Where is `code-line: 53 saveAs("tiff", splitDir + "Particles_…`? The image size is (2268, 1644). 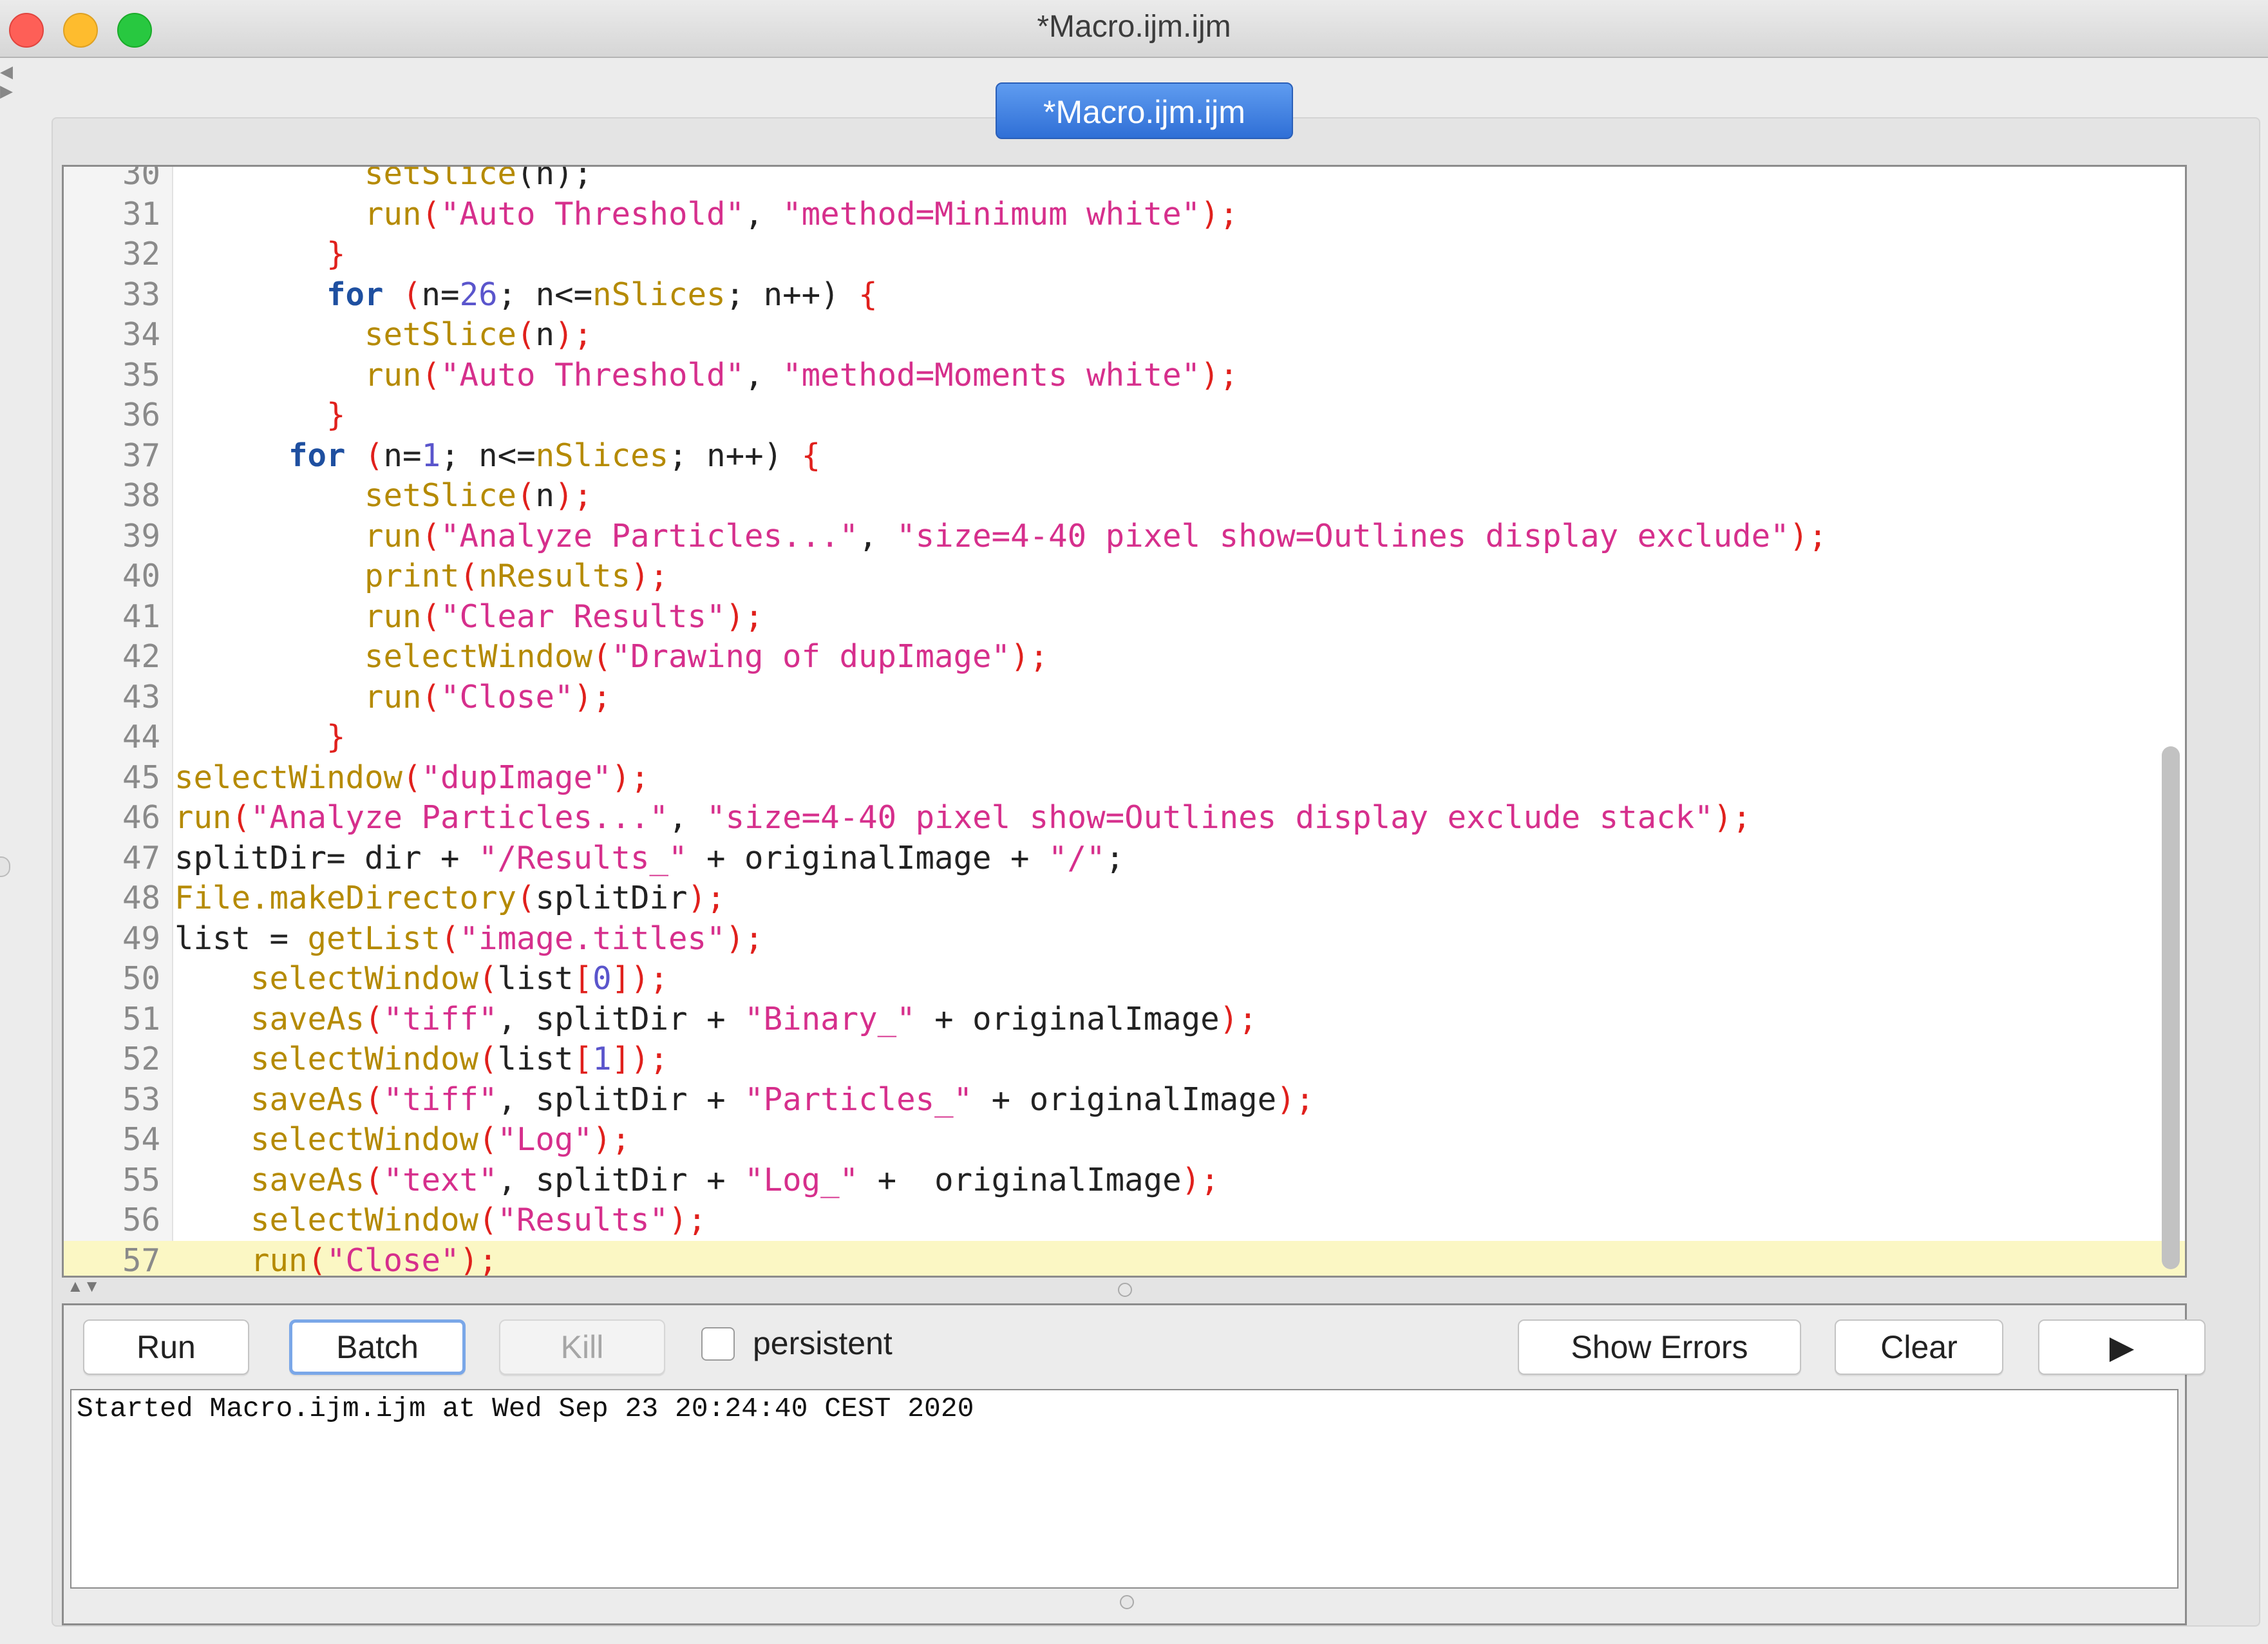 code-line: 53 saveAs("tiff", splitDir + "Particles_… is located at coordinates (1124, 1100).